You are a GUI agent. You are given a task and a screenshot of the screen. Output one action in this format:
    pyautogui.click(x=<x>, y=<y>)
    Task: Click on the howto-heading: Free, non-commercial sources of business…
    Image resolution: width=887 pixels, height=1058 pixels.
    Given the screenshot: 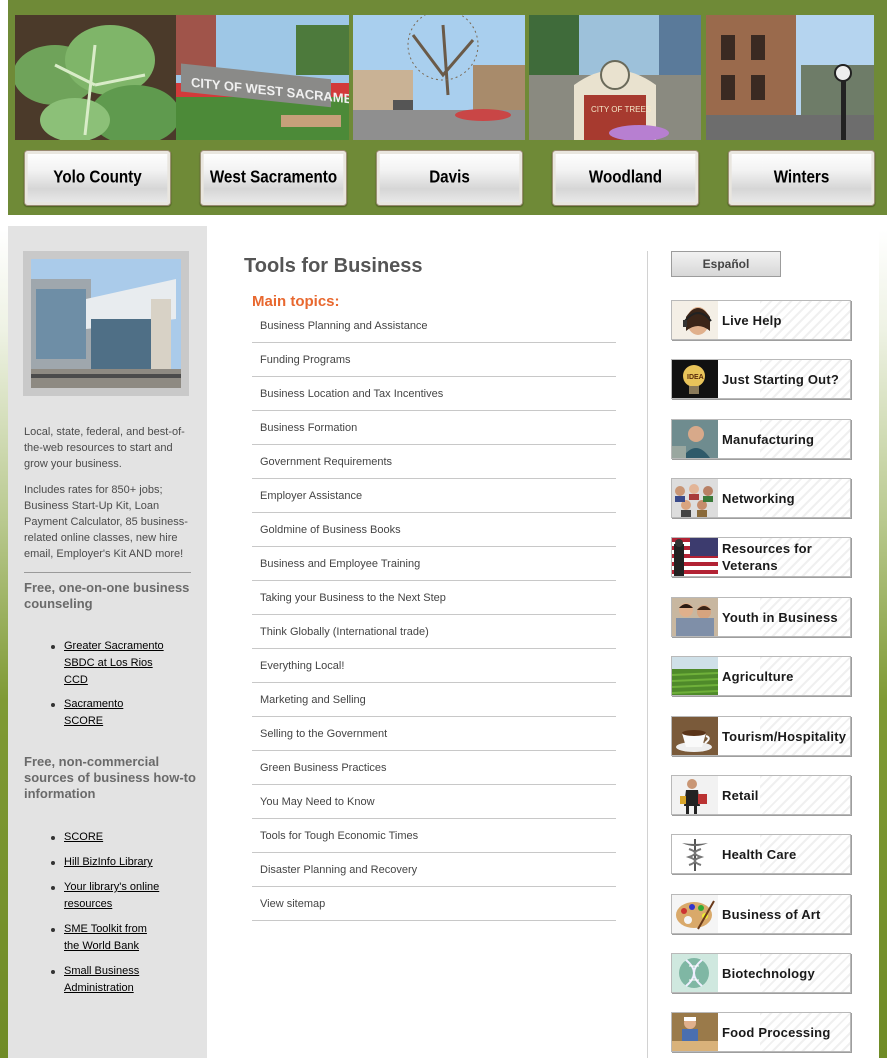 What is the action you would take?
    pyautogui.click(x=110, y=777)
    